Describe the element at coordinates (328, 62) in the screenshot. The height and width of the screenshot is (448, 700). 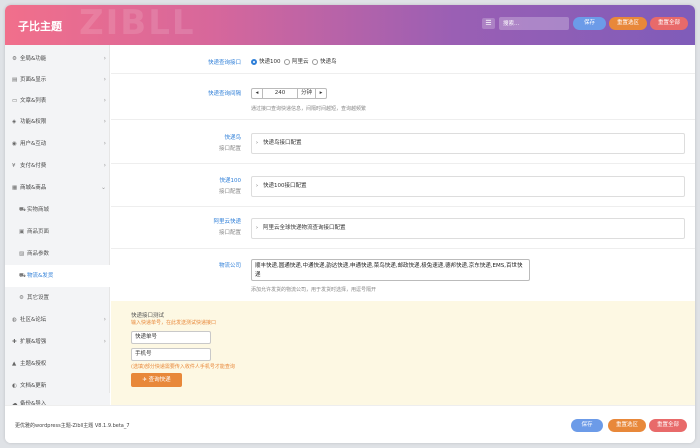
I see `radio-label: 快递鸟` at that location.